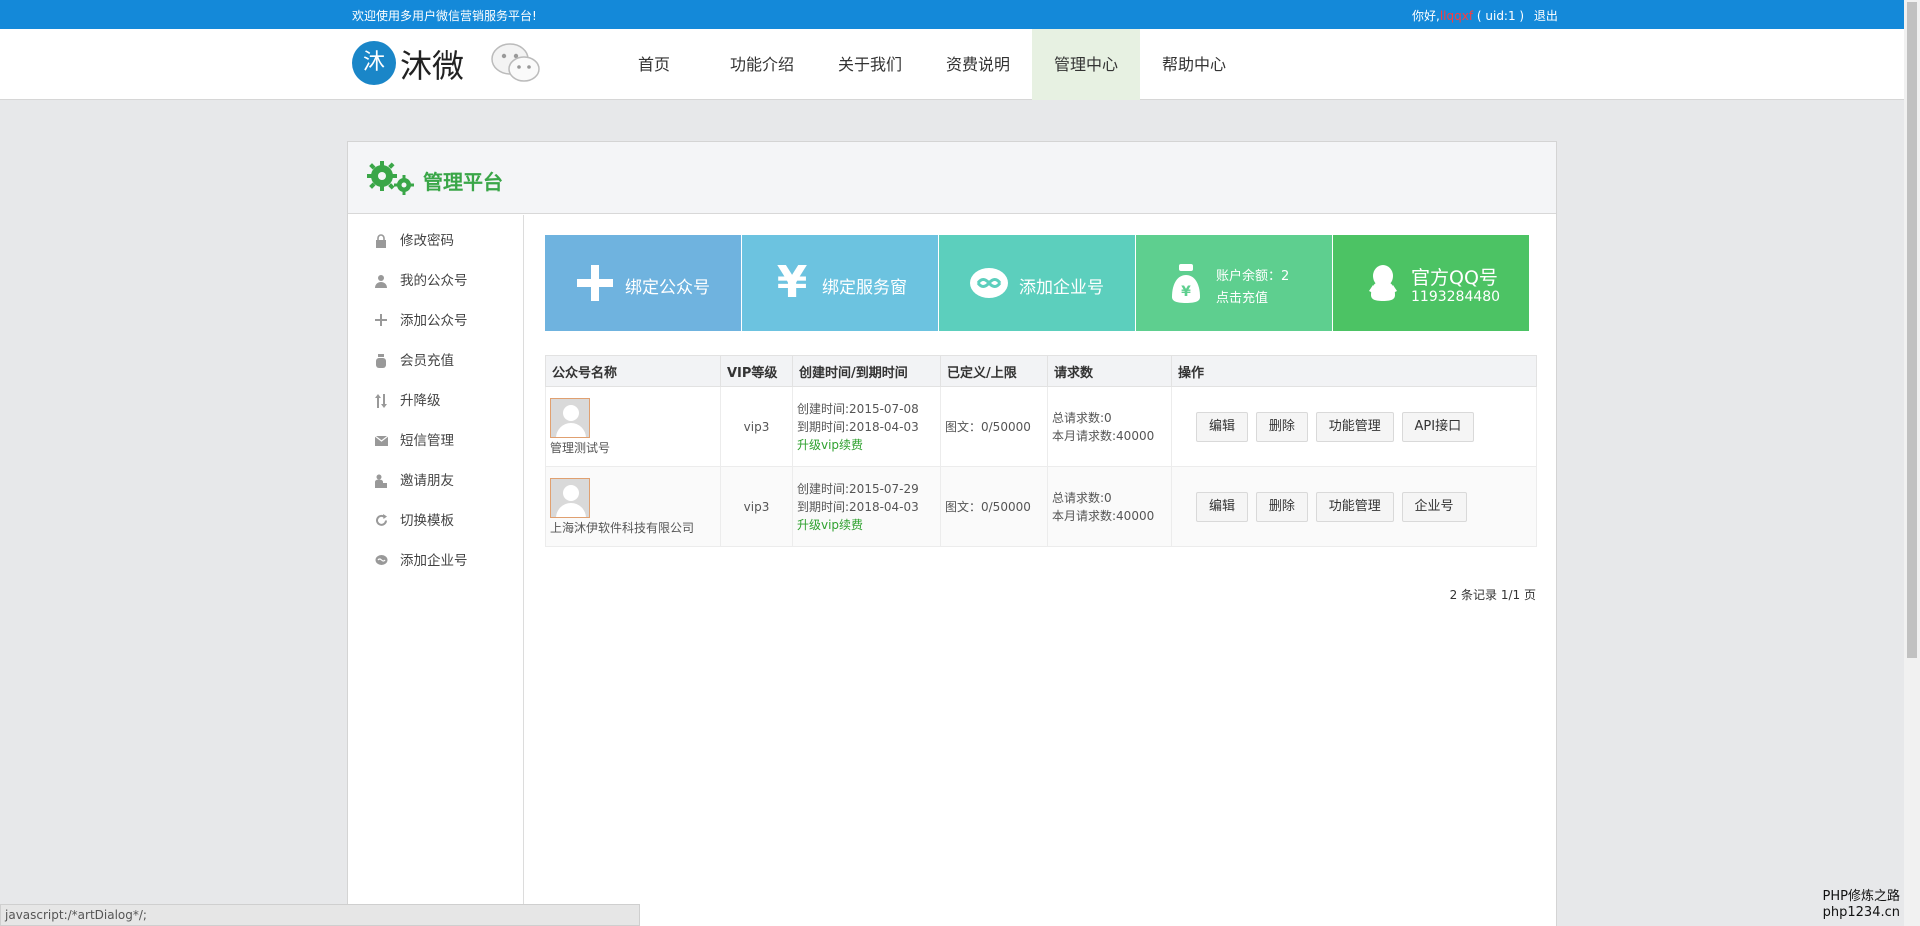 Image resolution: width=1920 pixels, height=926 pixels. Describe the element at coordinates (427, 521) in the screenshot. I see `sidebar-item-label: 切换模板` at that location.